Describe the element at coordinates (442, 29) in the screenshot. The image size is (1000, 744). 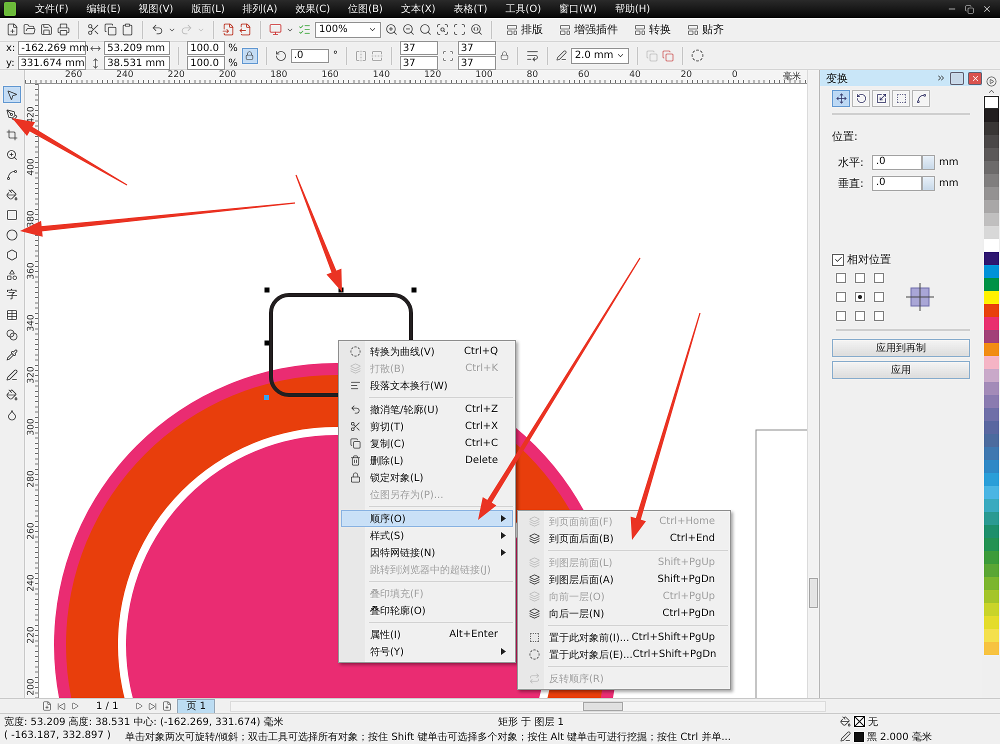
I see `zoom-page-icon` at that location.